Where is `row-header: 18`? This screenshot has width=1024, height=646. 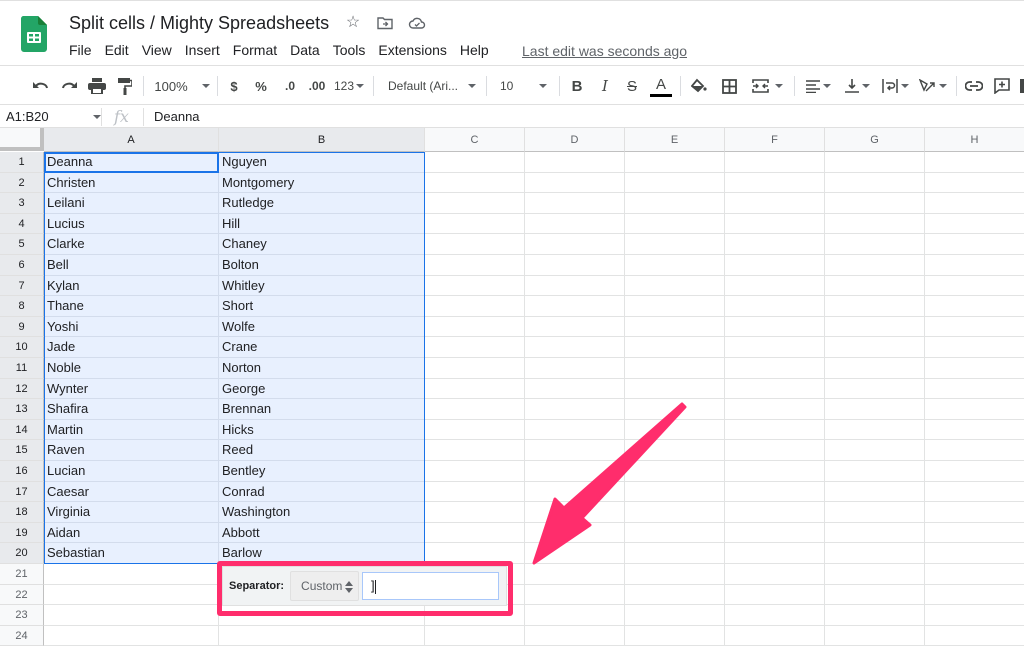
row-header: 18 is located at coordinates (22, 512).